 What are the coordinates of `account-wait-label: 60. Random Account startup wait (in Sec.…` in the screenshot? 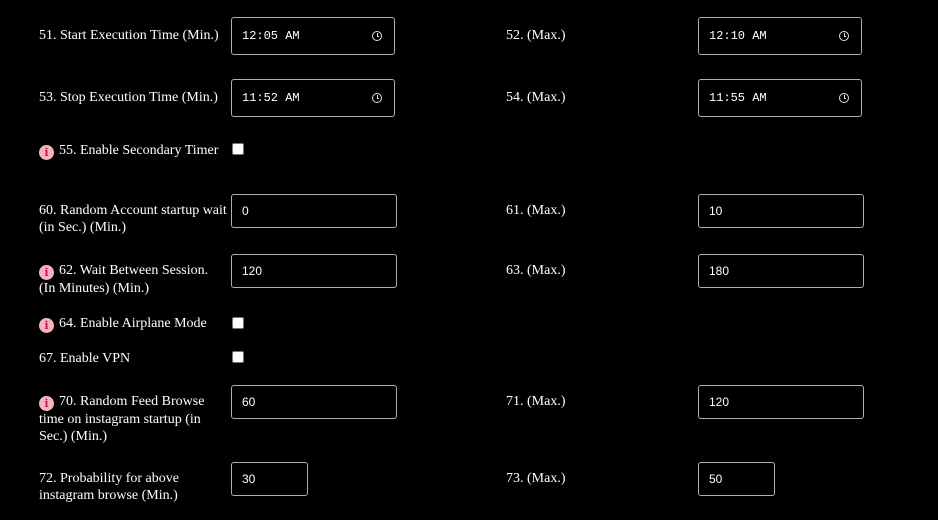 It's located at (133, 219).